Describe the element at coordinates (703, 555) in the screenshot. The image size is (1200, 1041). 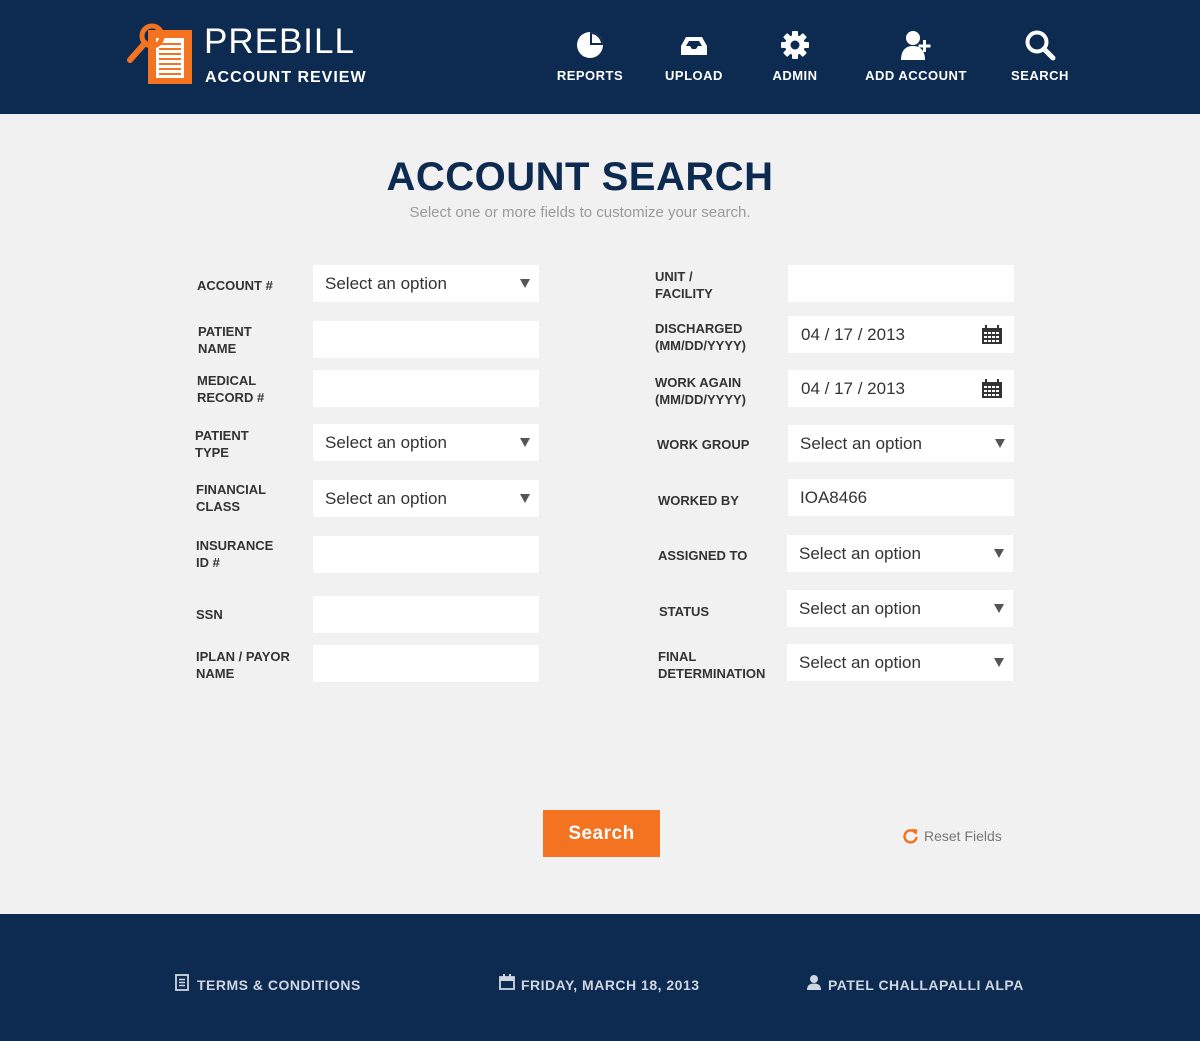
I see `label-assigned-to: ASSIGNED TO` at that location.